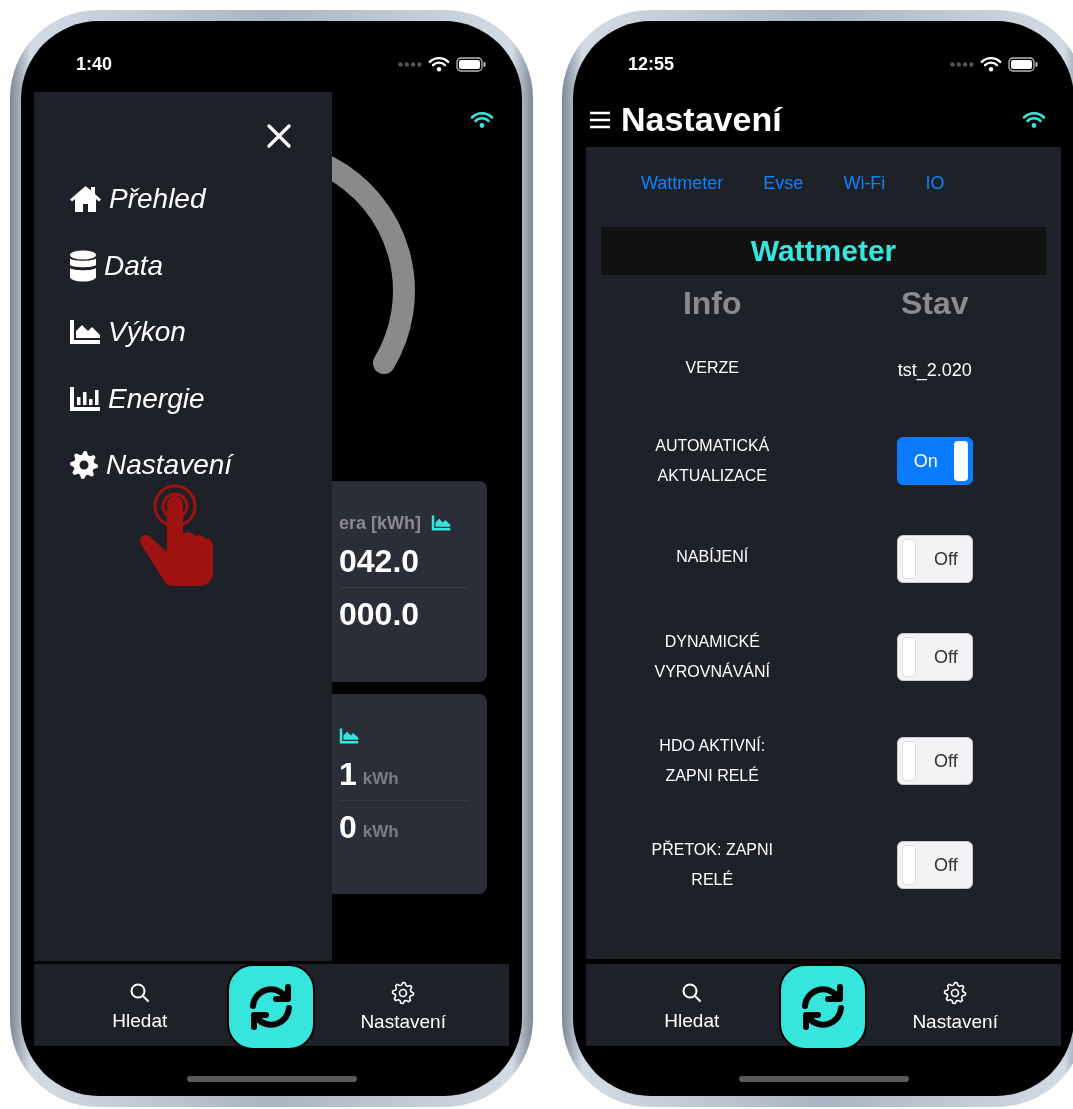  What do you see at coordinates (348, 827) in the screenshot?
I see `card-value: 0` at bounding box center [348, 827].